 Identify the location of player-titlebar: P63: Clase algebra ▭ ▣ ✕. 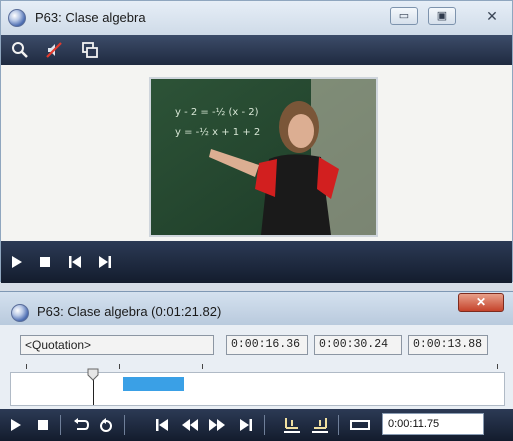
(256, 18).